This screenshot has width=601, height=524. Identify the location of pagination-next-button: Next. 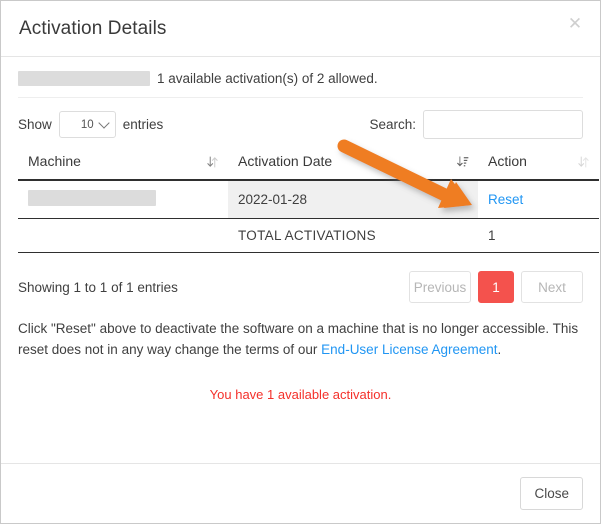
(552, 287).